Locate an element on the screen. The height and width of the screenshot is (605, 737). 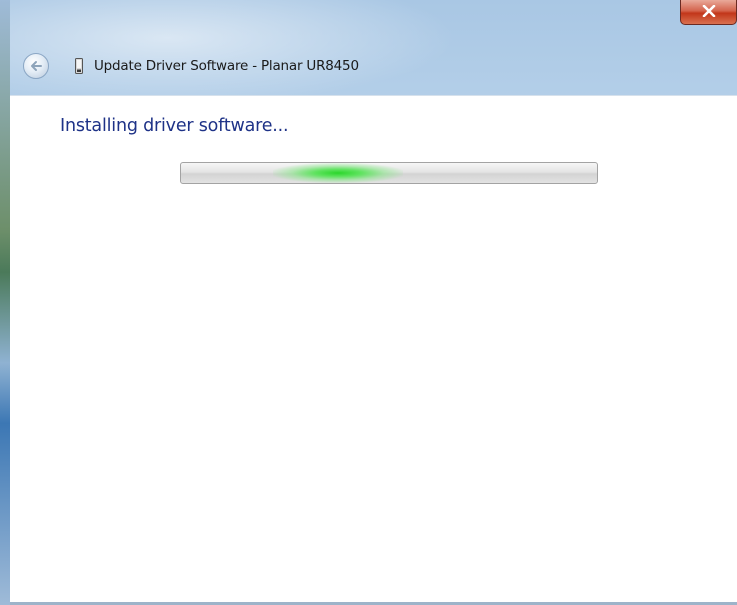
back-button is located at coordinates (36, 66).